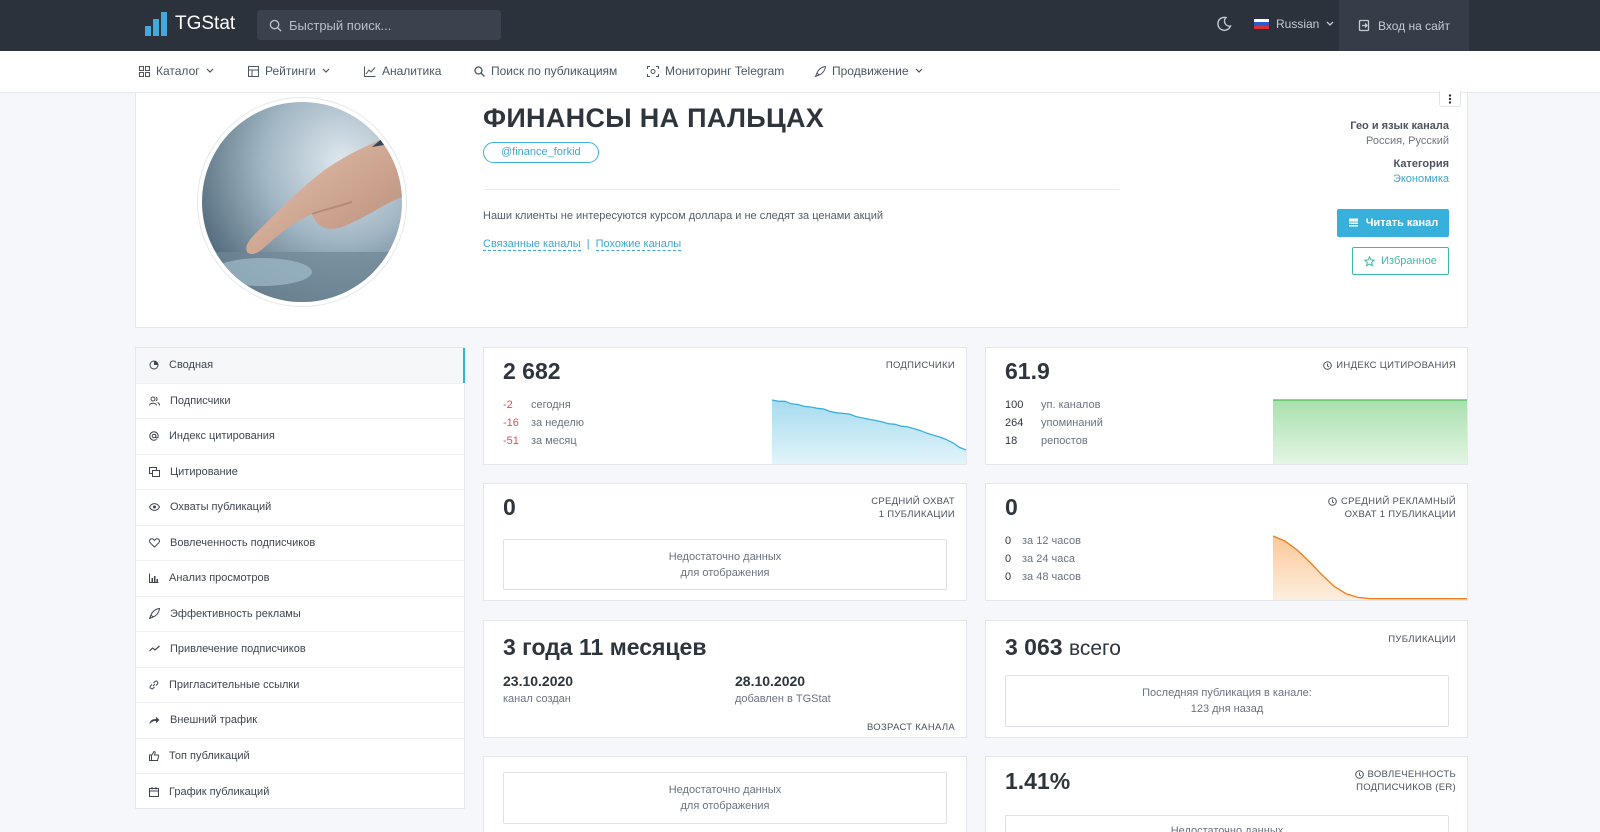 This screenshot has width=1600, height=832. Describe the element at coordinates (545, 71) in the screenshot. I see `nav-post-search: Поиск по публикациям` at that location.